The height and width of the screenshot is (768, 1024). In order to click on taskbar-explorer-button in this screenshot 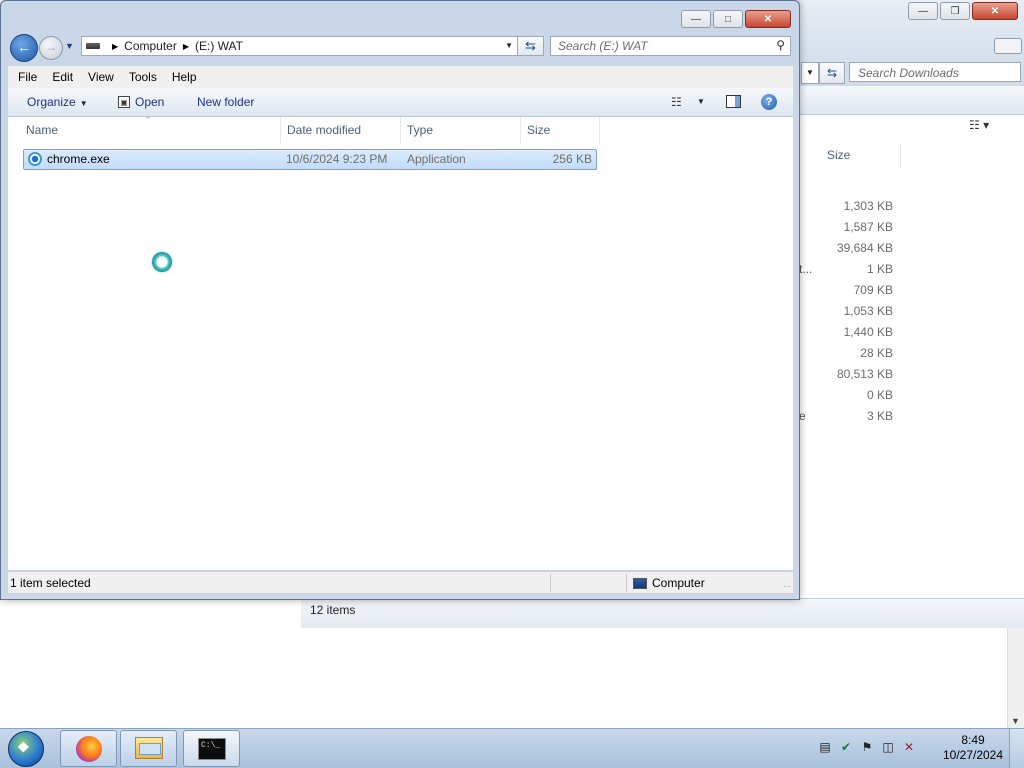, I will do `click(148, 748)`.